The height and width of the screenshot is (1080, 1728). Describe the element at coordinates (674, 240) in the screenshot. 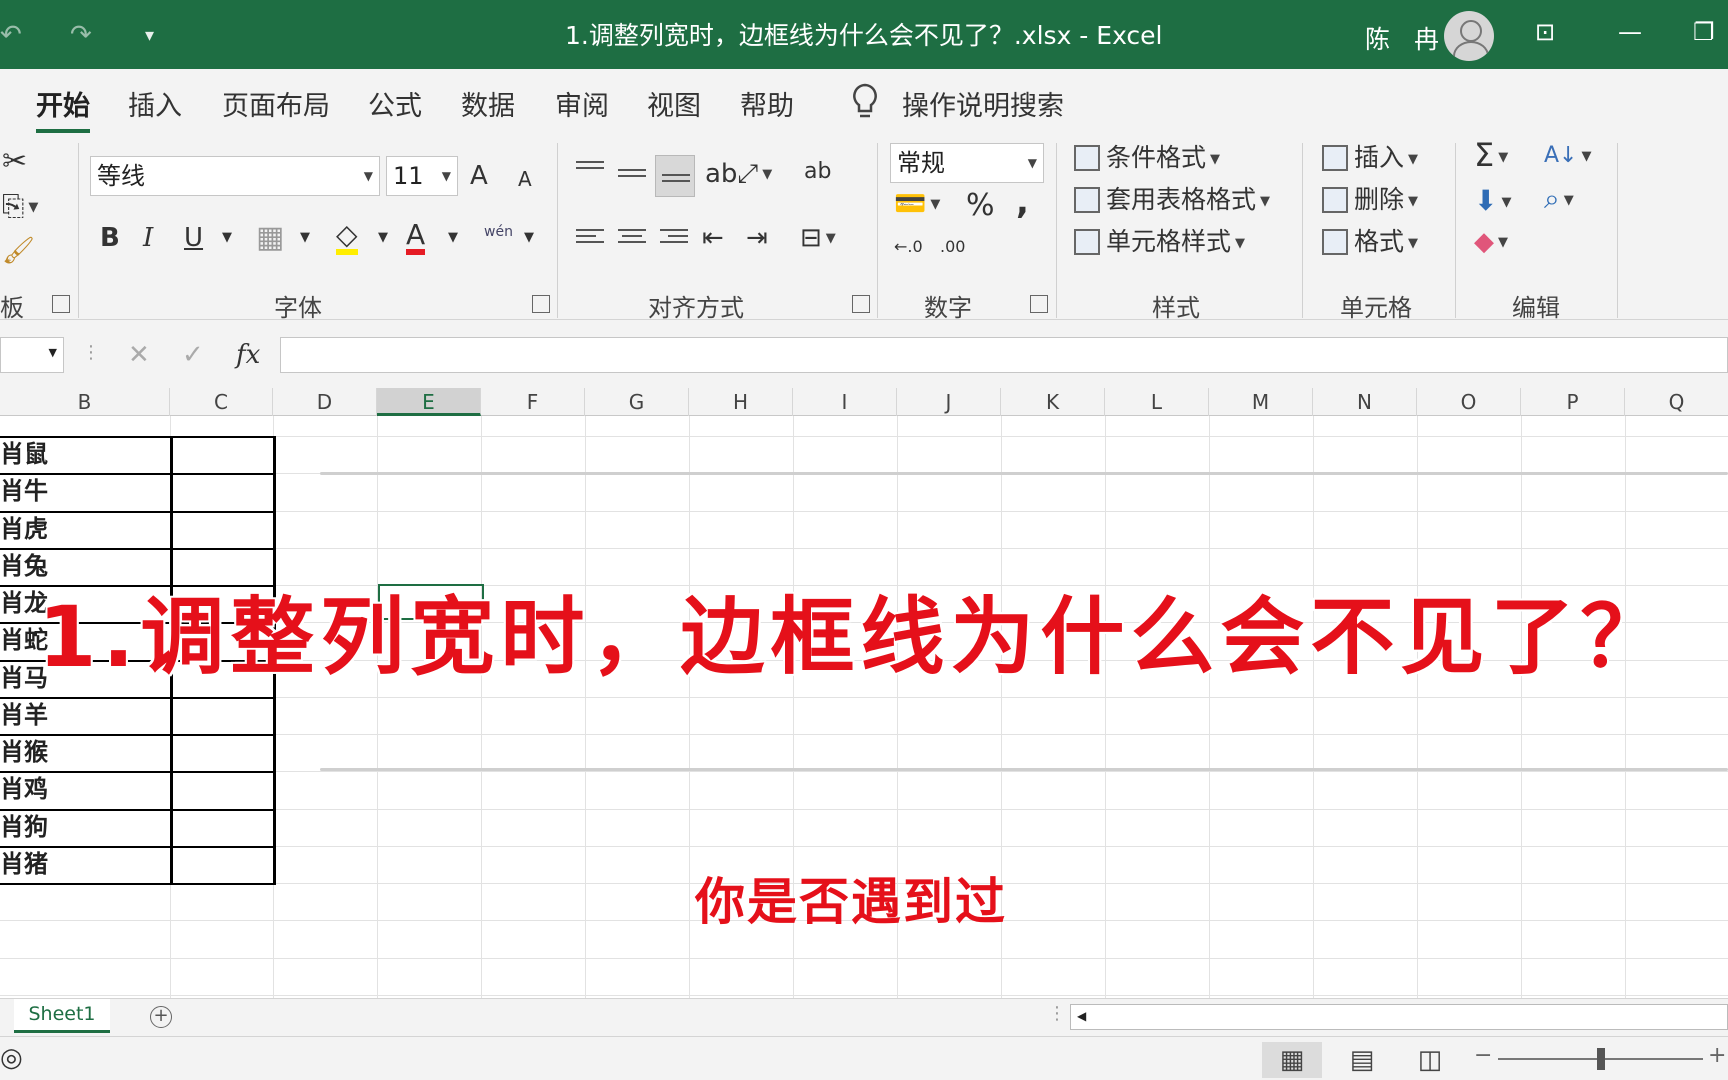

I see `align-right-icon` at that location.